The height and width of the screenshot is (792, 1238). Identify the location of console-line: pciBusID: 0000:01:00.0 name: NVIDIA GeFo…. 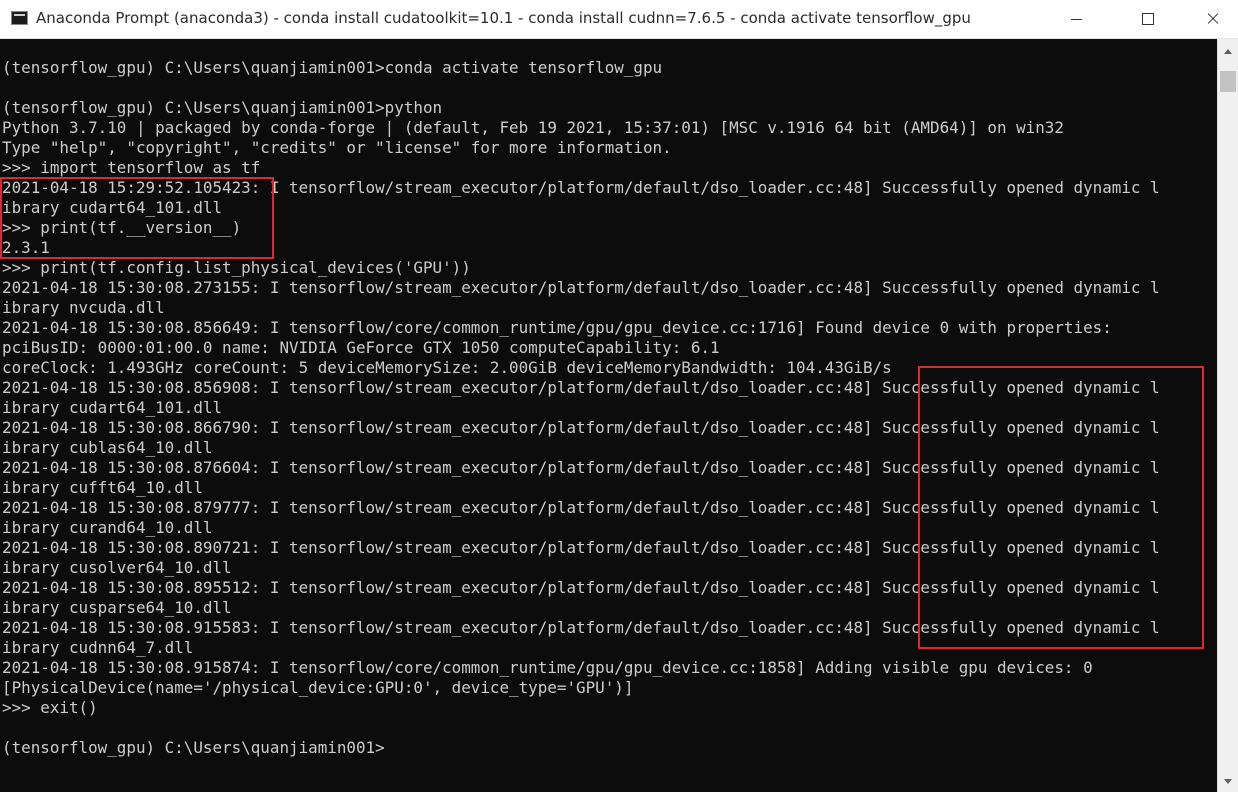
(361, 347).